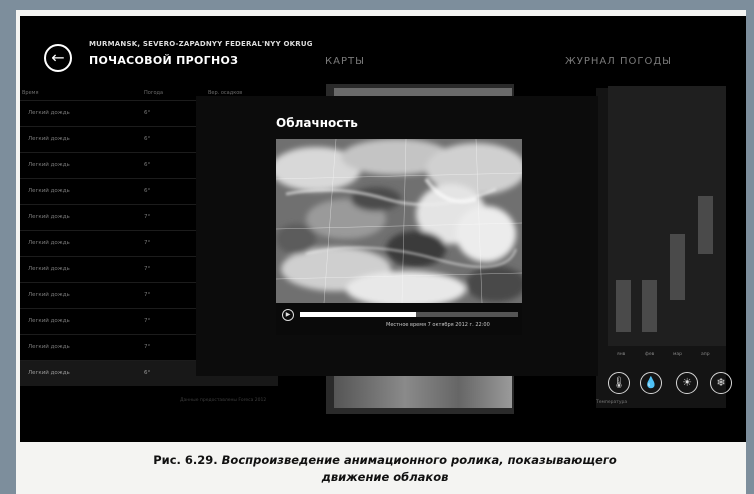  I want to click on sun-icon: ☀, so click(687, 383).